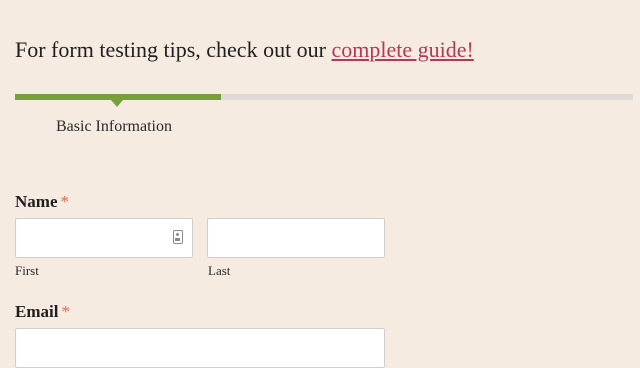 This screenshot has height=368, width=640. I want to click on first-name-input, so click(104, 238).